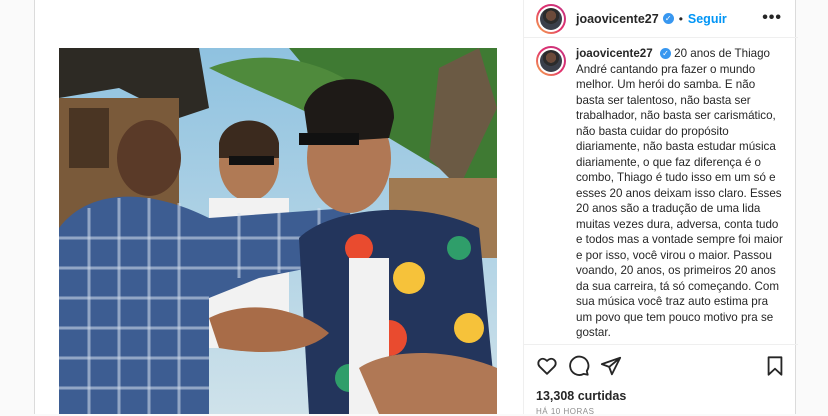 The height and width of the screenshot is (416, 828). What do you see at coordinates (617, 19) in the screenshot?
I see `username-link: joaovicente27` at bounding box center [617, 19].